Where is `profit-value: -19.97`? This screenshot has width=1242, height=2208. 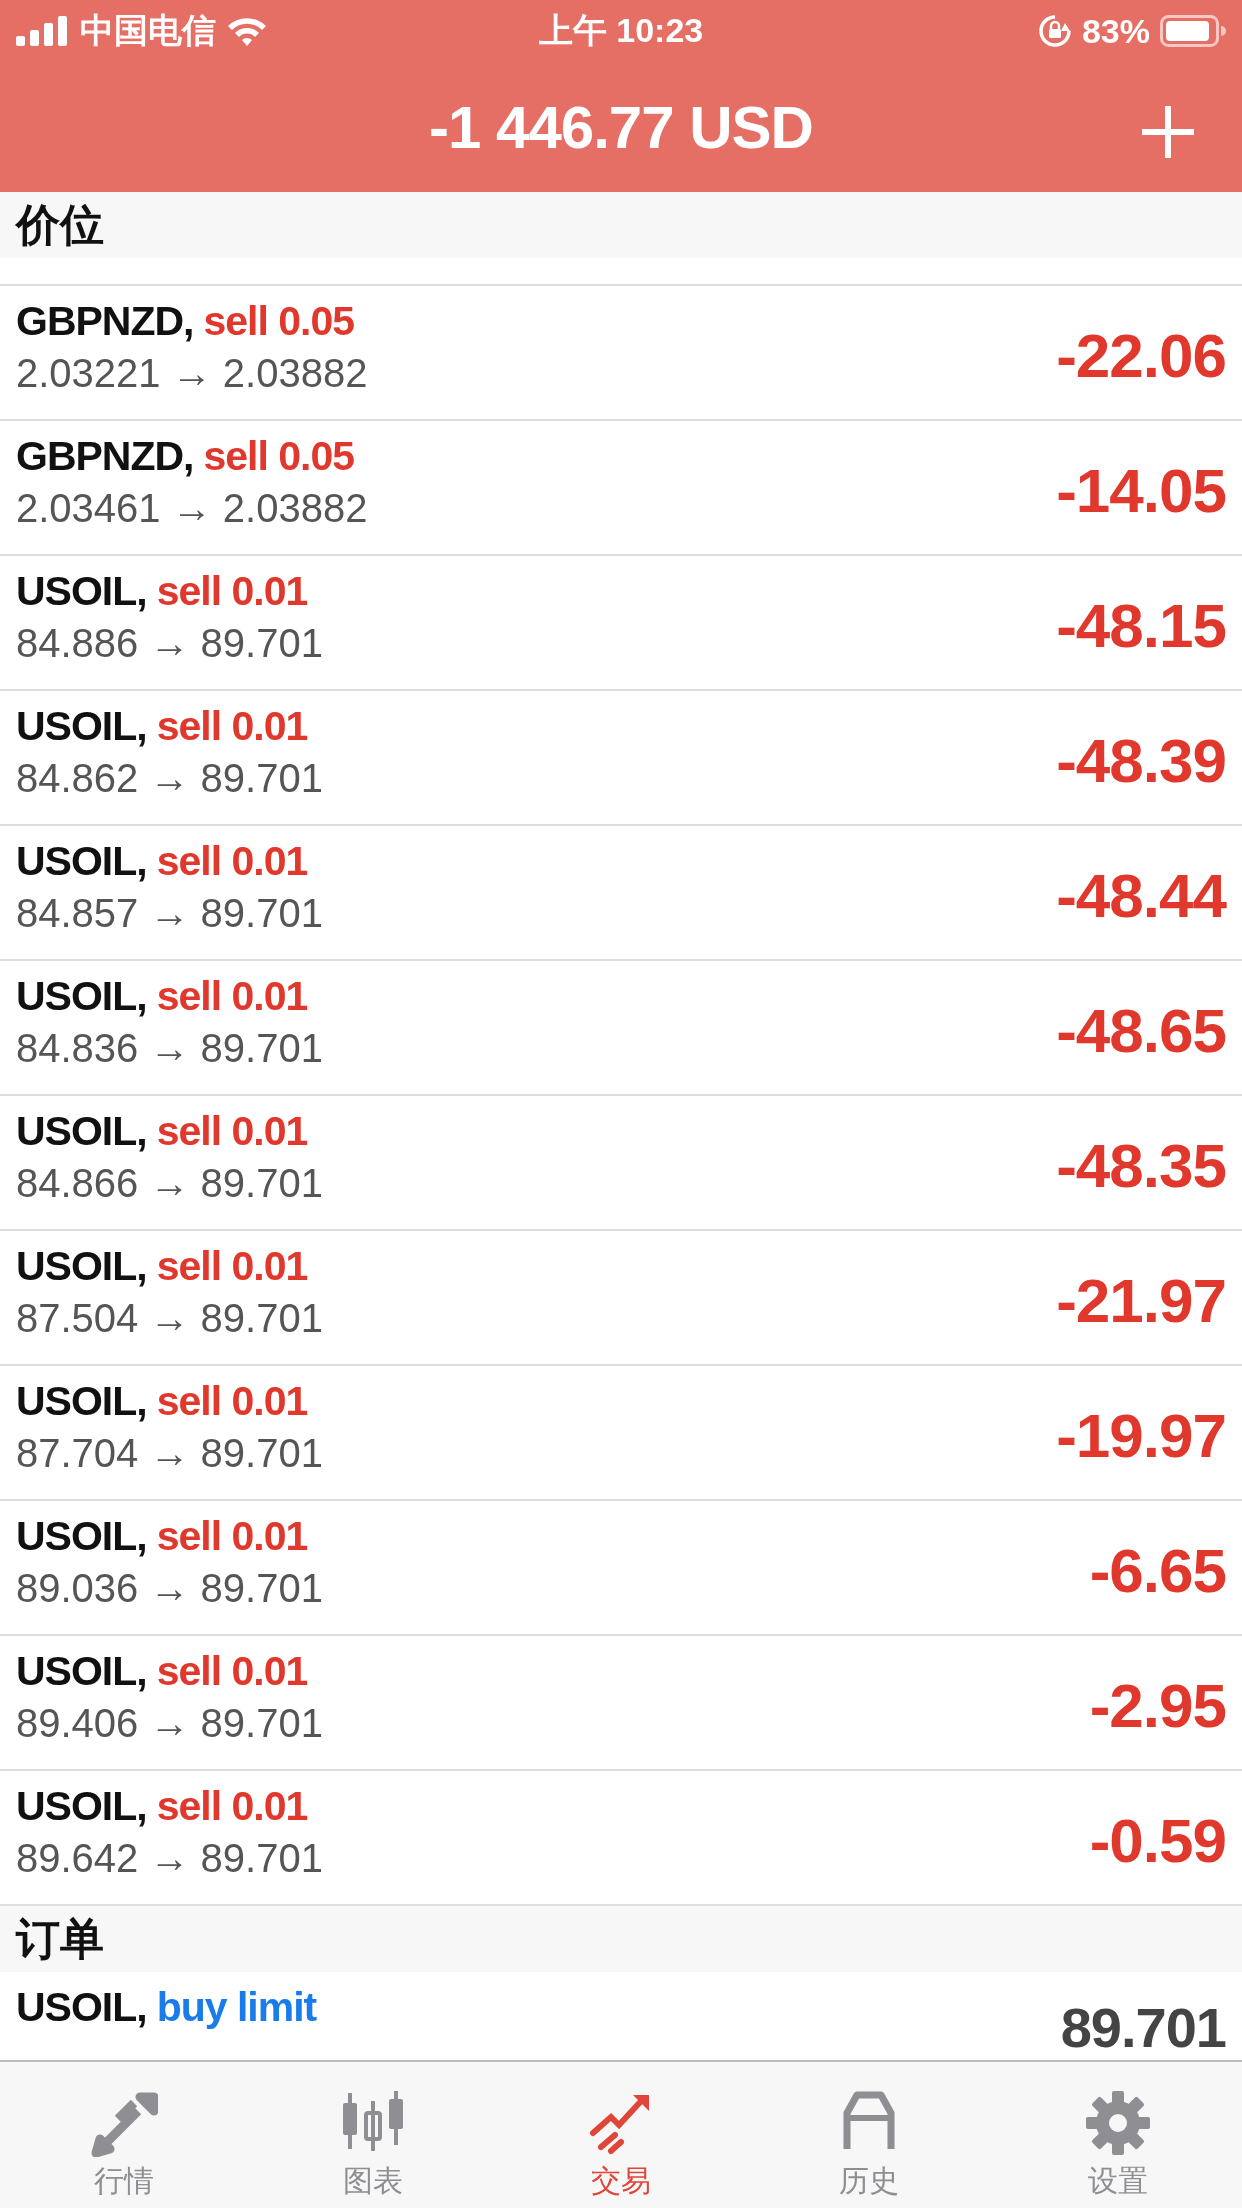
profit-value: -19.97 is located at coordinates (1141, 1435).